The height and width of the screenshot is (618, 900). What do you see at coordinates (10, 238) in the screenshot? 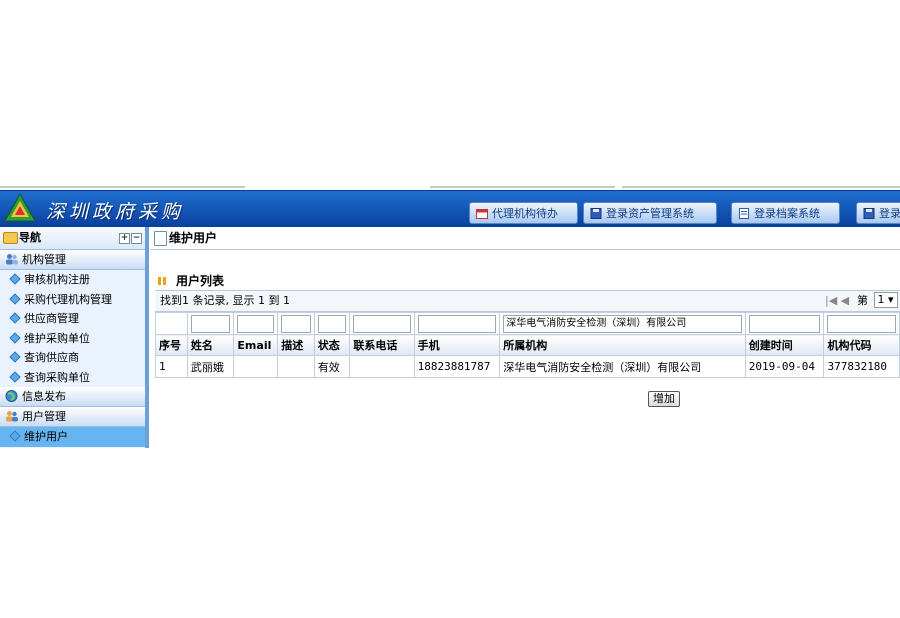
I see `folder-icon` at bounding box center [10, 238].